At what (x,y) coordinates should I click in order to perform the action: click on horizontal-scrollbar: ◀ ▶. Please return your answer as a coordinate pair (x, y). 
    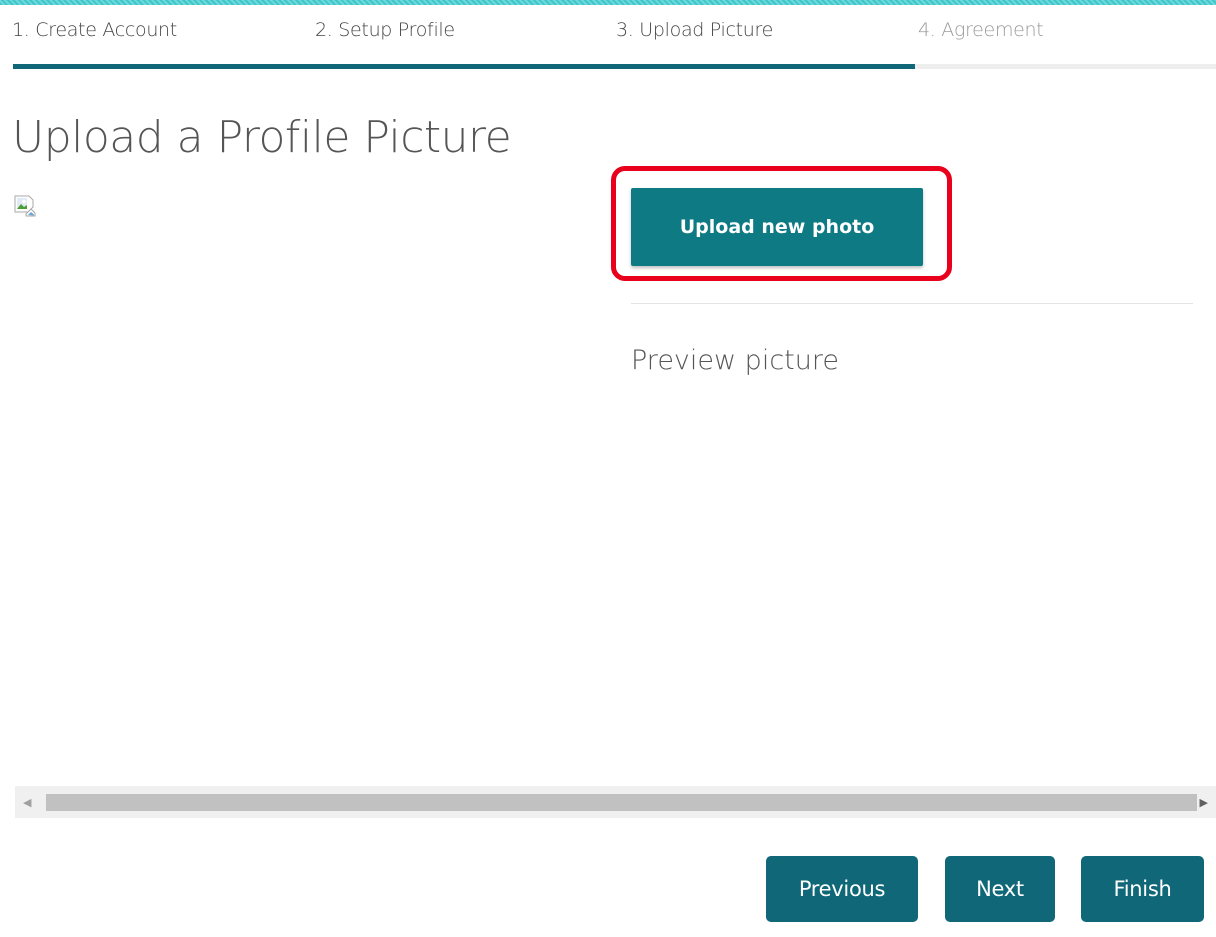
    Looking at the image, I should click on (615, 802).